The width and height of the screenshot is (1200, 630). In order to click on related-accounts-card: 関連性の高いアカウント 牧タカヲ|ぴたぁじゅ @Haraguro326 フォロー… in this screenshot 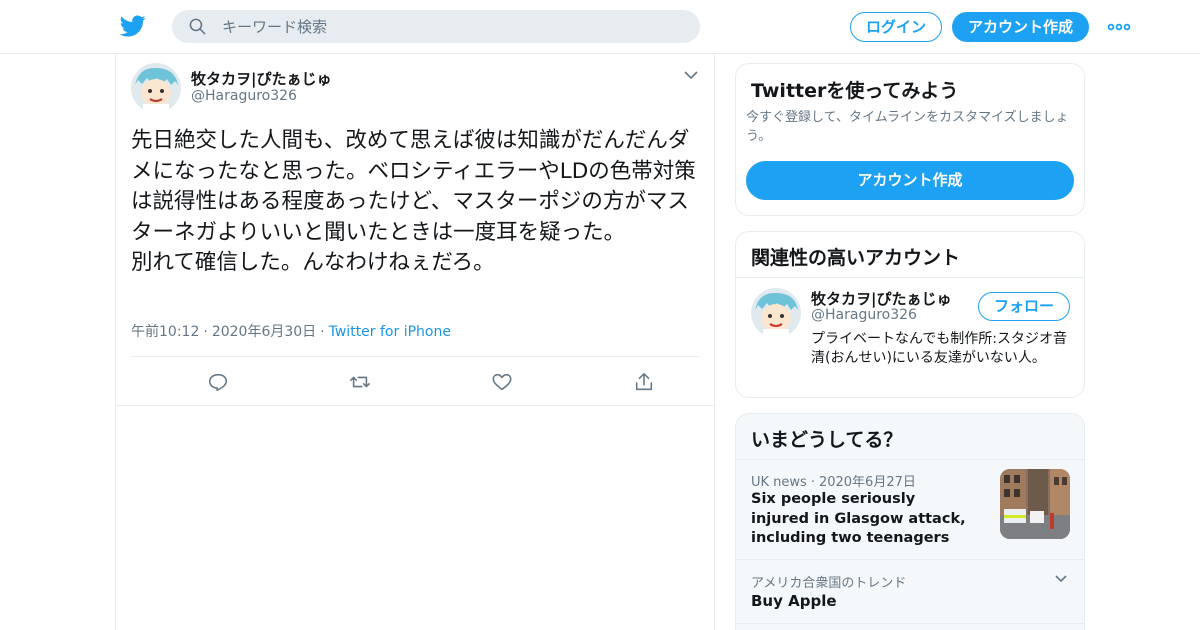, I will do `click(910, 314)`.